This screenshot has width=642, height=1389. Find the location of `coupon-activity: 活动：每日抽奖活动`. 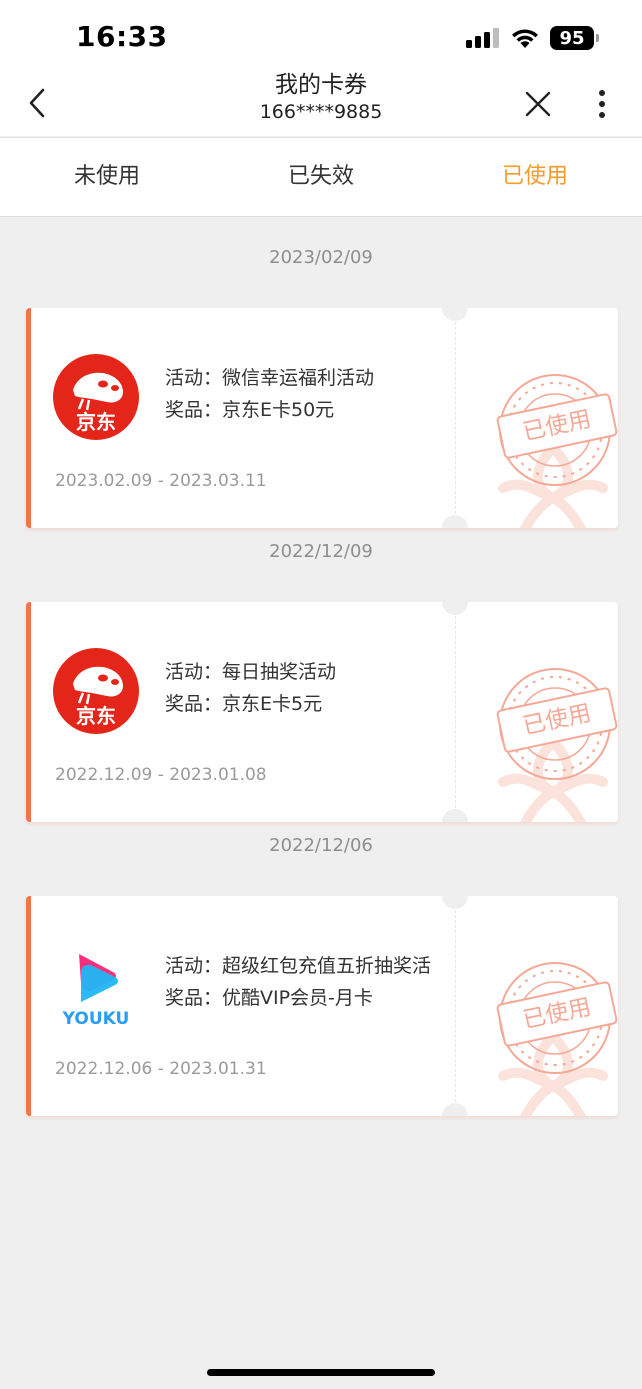

coupon-activity: 活动：每日抽奖活动 is located at coordinates (251, 672).